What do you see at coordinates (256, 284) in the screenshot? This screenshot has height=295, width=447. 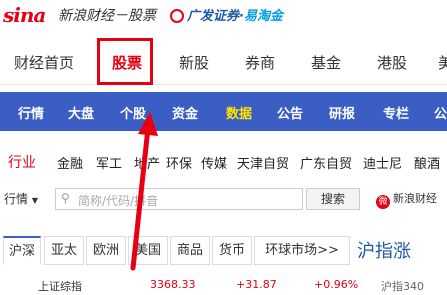 I see `index-change: +31.87` at bounding box center [256, 284].